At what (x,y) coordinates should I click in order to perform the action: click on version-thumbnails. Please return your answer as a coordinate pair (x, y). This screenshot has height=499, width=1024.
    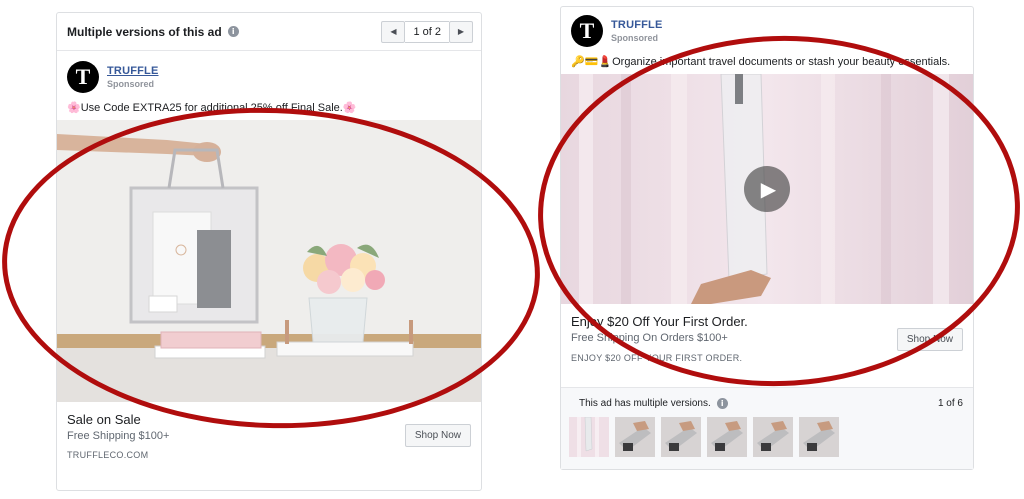
    Looking at the image, I should click on (767, 433).